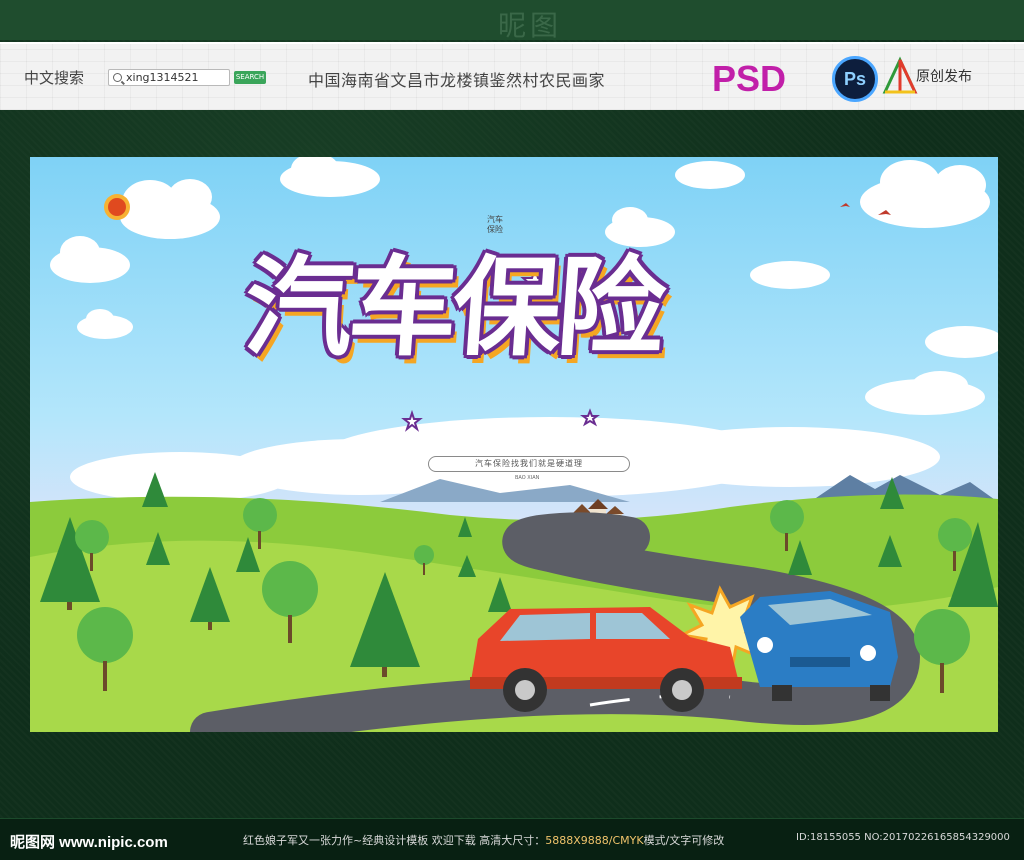  What do you see at coordinates (394, 840) in the screenshot?
I see `footer-description-prefix: 红色娘子军又一张力作~经典设计模板 欢迎下载 高清大尺寸：` at bounding box center [394, 840].